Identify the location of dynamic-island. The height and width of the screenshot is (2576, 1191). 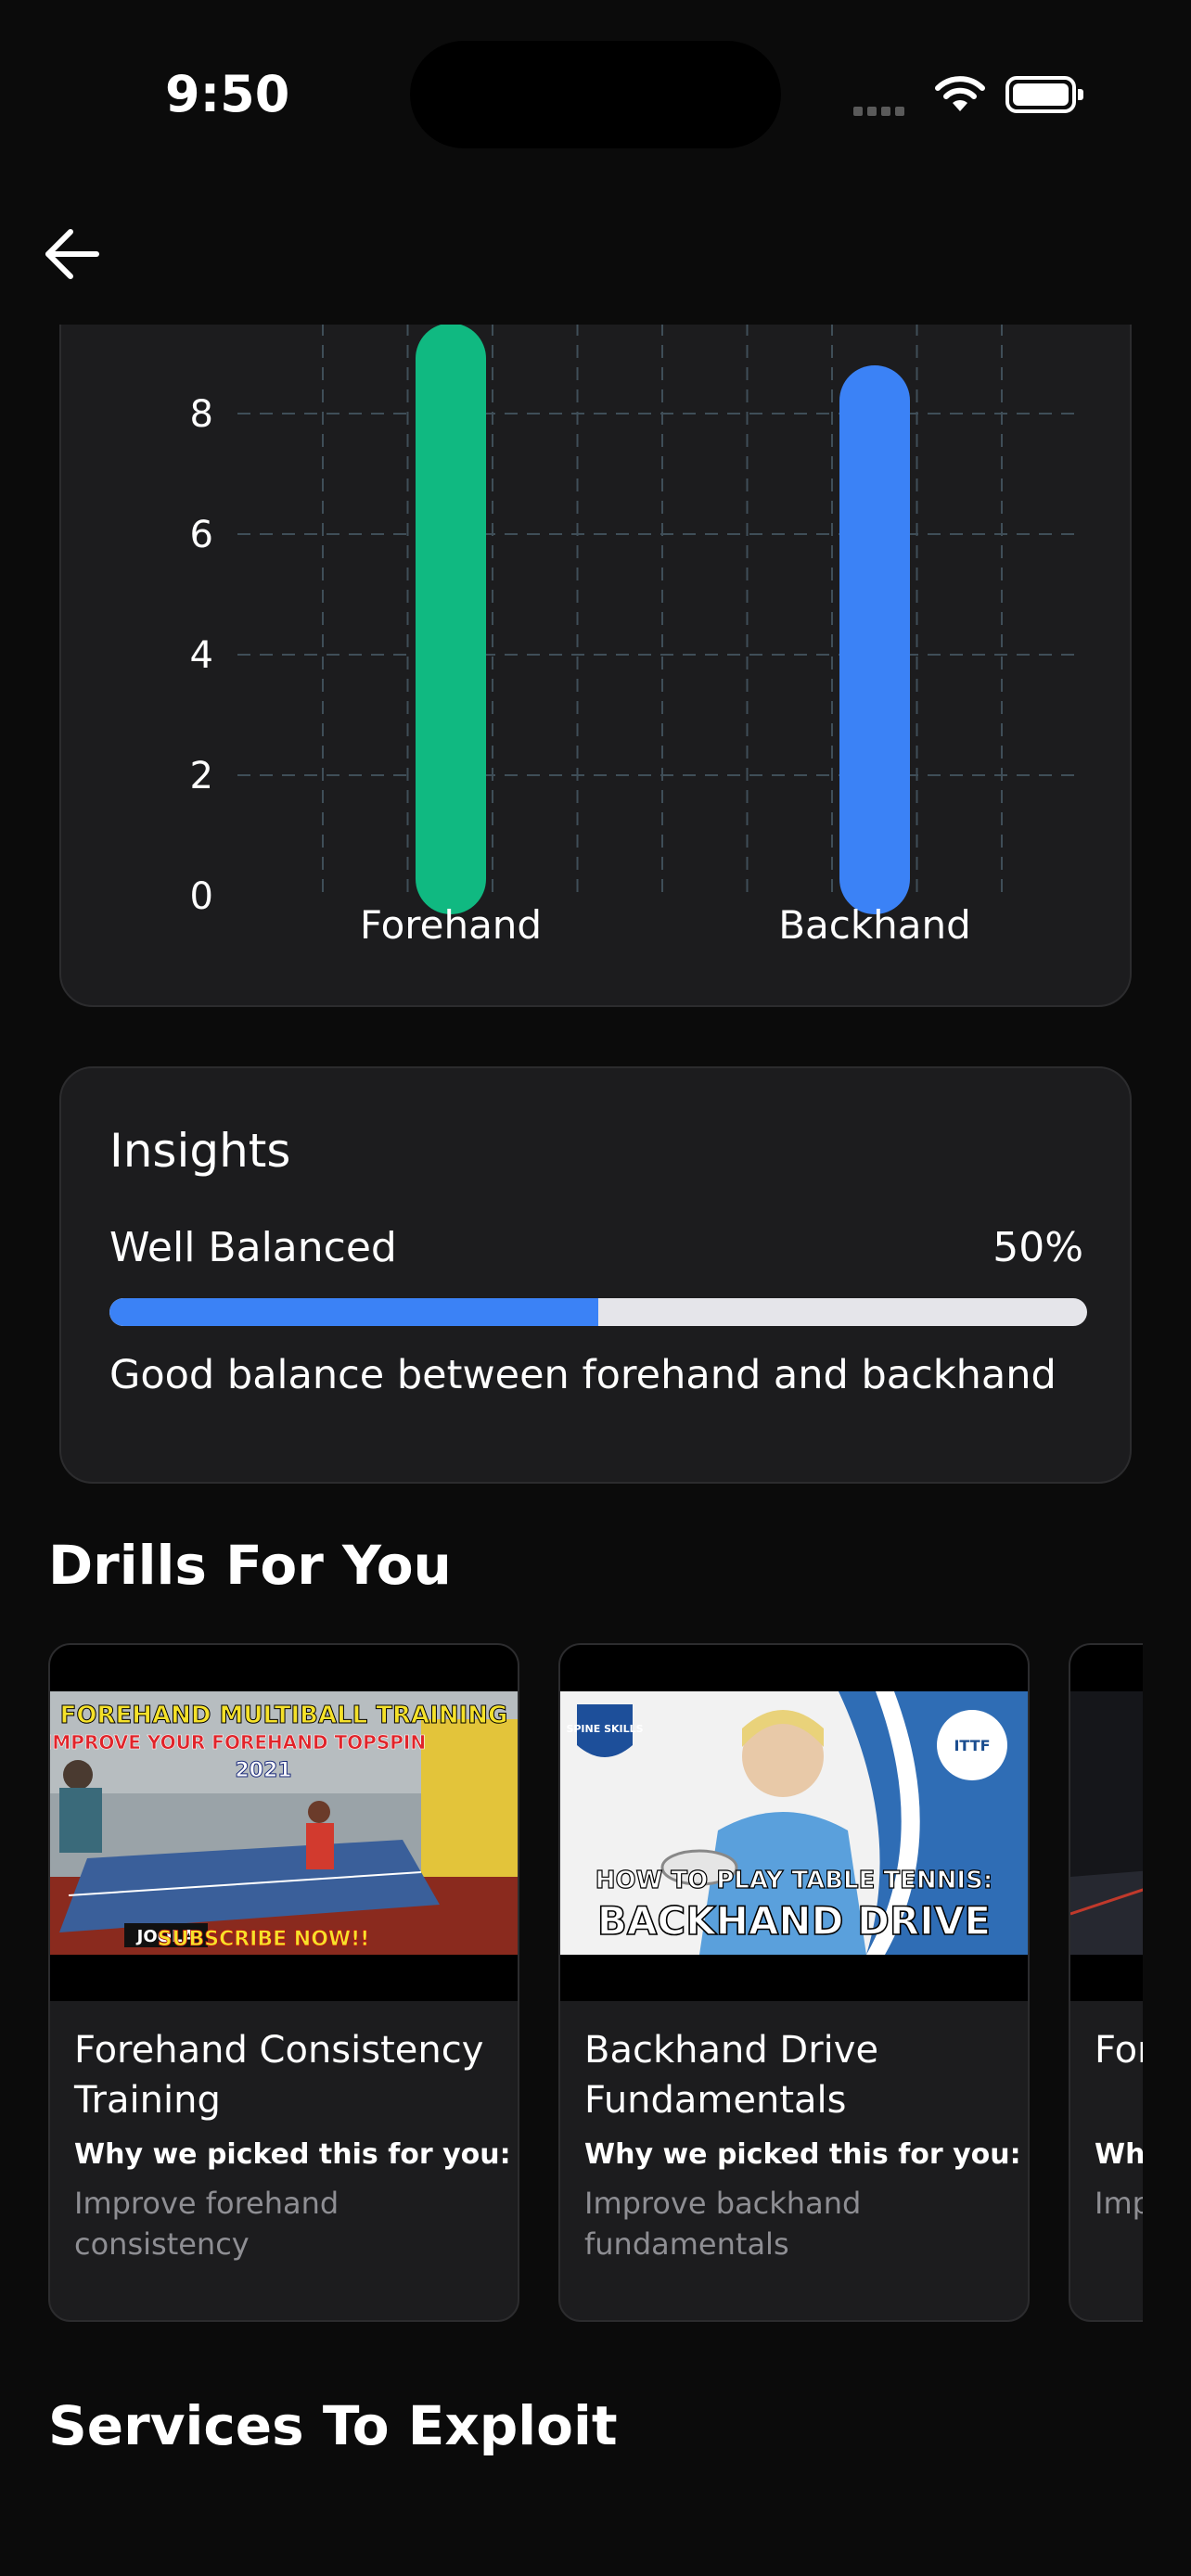
(595, 94).